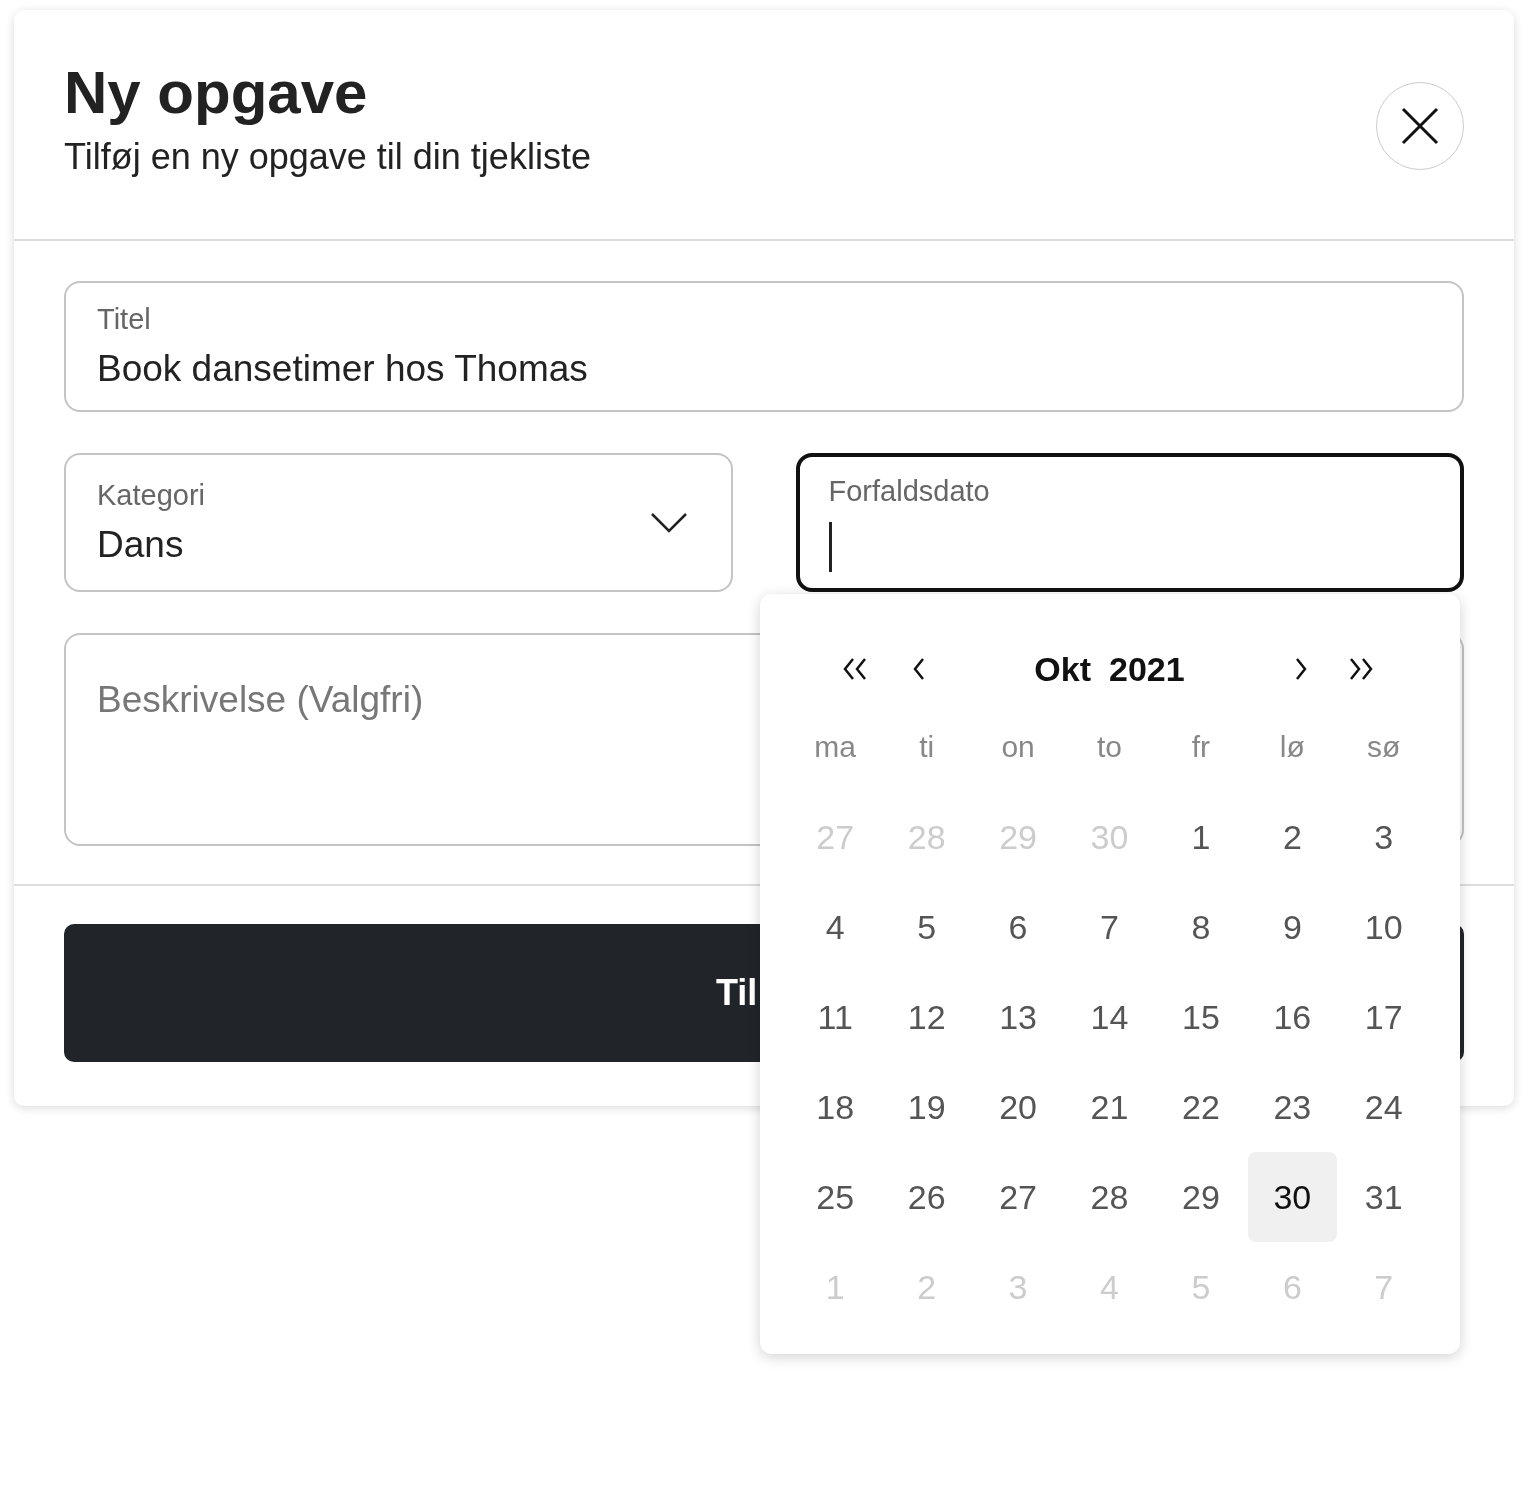  Describe the element at coordinates (1109, 747) in the screenshot. I see `weekday-label: to` at that location.